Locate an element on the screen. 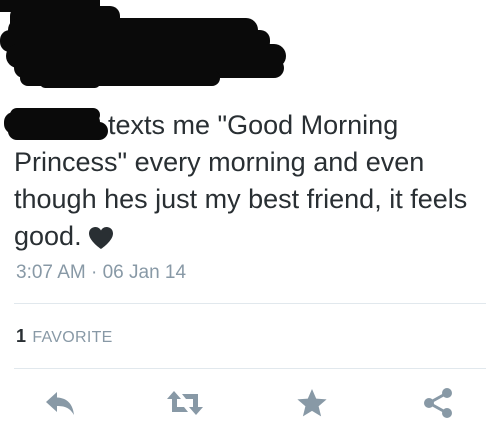 Image resolution: width=500 pixels, height=433 pixels. divider-top is located at coordinates (250, 303).